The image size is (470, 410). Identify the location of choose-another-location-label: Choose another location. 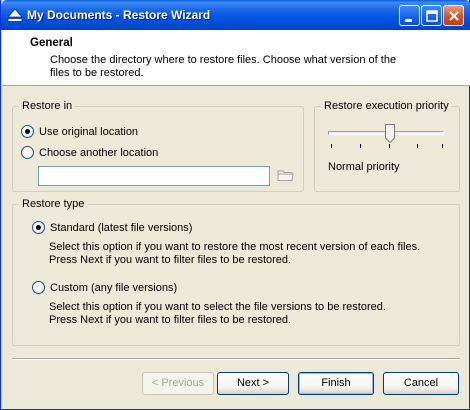
(99, 152).